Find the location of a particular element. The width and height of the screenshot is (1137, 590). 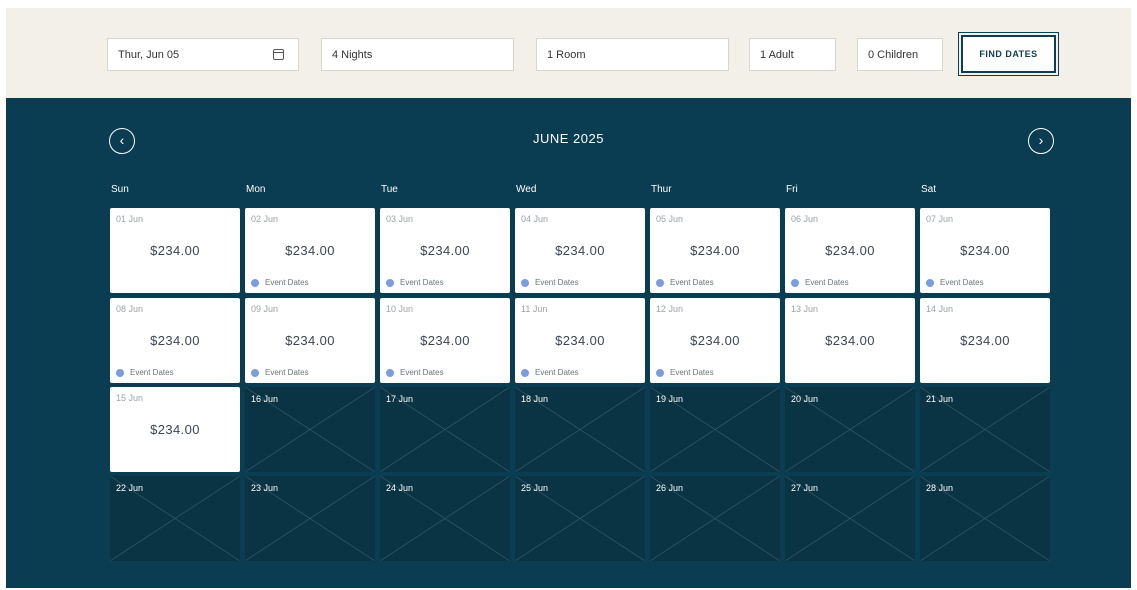

day-date: 07 Jun is located at coordinates (940, 219).